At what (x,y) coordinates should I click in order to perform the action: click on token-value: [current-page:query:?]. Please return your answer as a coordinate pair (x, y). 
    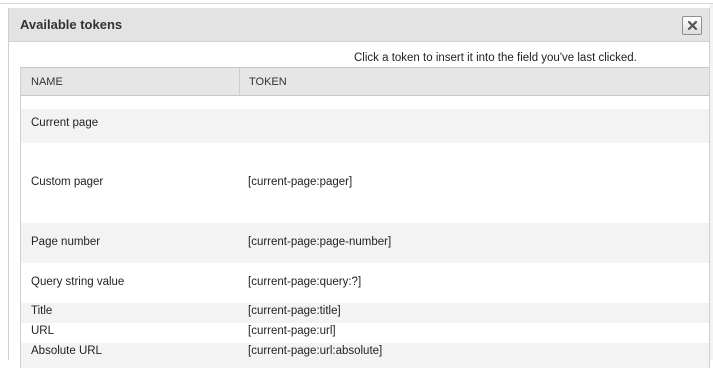
    Looking at the image, I should click on (304, 282).